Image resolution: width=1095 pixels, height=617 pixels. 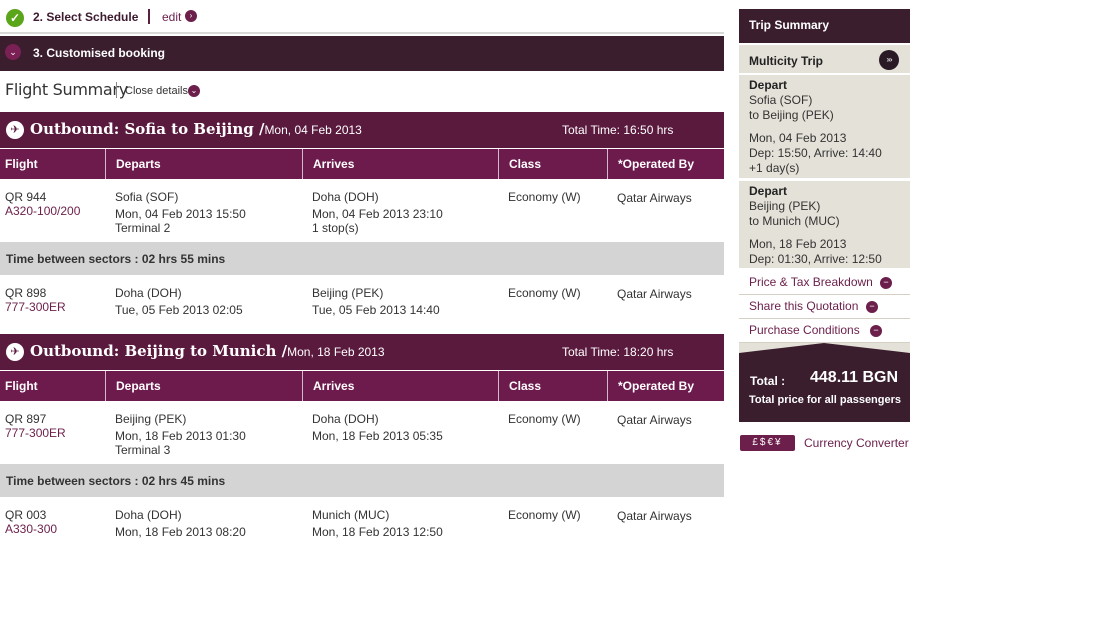 What do you see at coordinates (789, 25) in the screenshot?
I see `trip-summary-title: Trip Summary` at bounding box center [789, 25].